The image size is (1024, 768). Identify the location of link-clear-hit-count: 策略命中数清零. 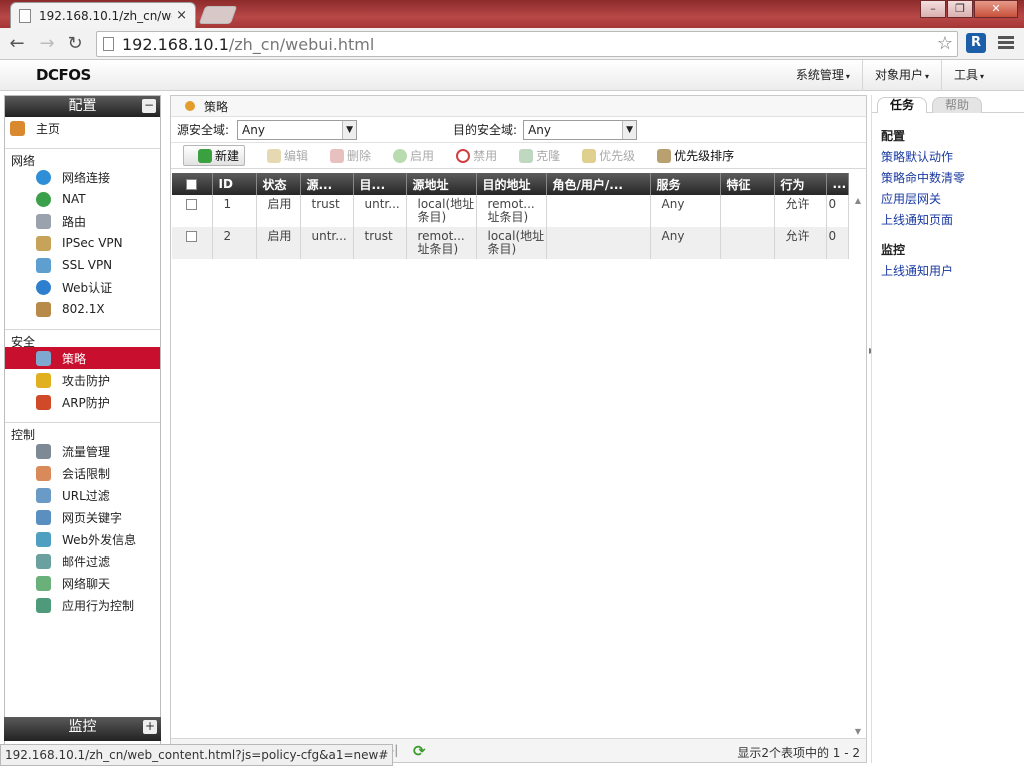
(948, 178).